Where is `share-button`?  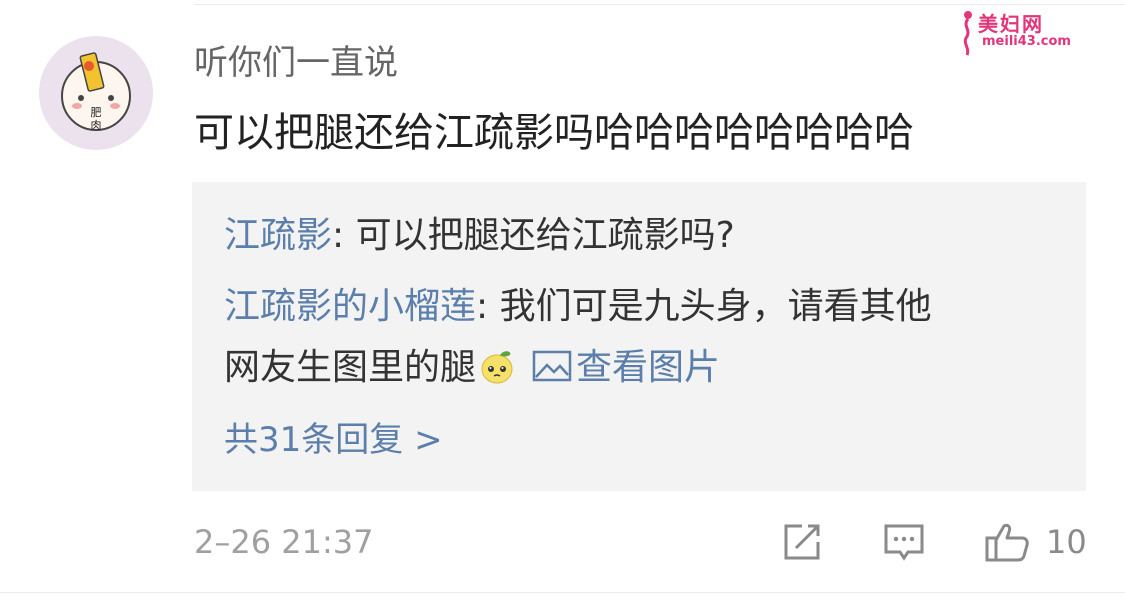 share-button is located at coordinates (802, 542).